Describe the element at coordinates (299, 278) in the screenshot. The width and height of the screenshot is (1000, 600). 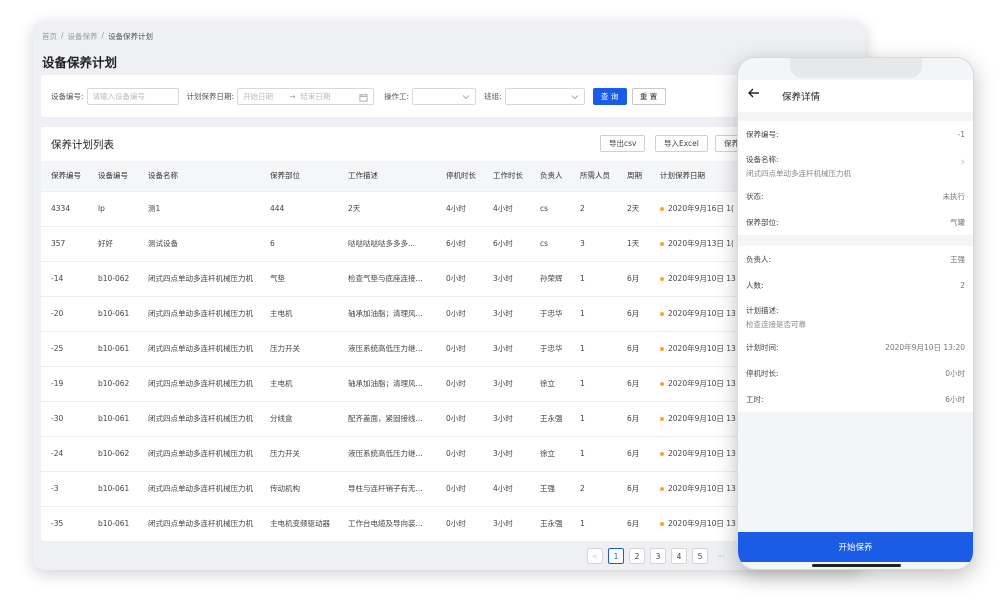
I see `cell-part: 气垫` at that location.